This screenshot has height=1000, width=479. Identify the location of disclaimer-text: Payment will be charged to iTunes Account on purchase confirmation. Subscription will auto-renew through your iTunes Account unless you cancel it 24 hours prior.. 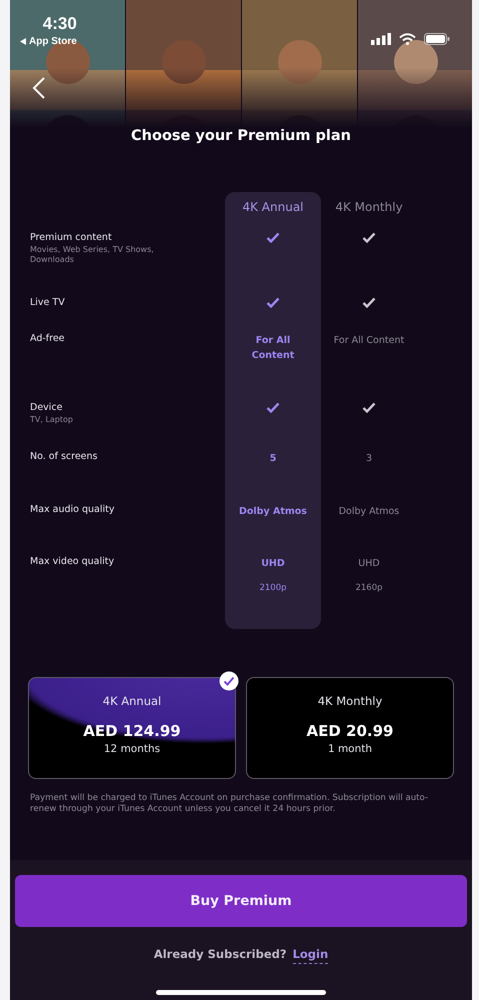
(230, 803).